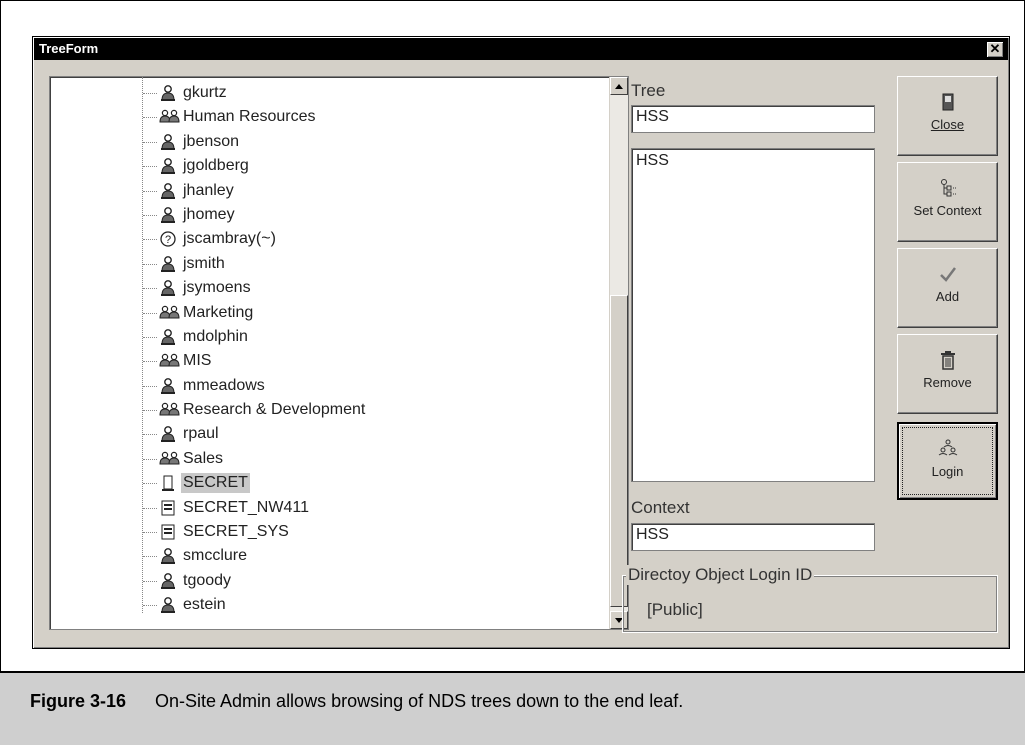 The width and height of the screenshot is (1025, 745). I want to click on tree-item-label: tgoody, so click(207, 580).